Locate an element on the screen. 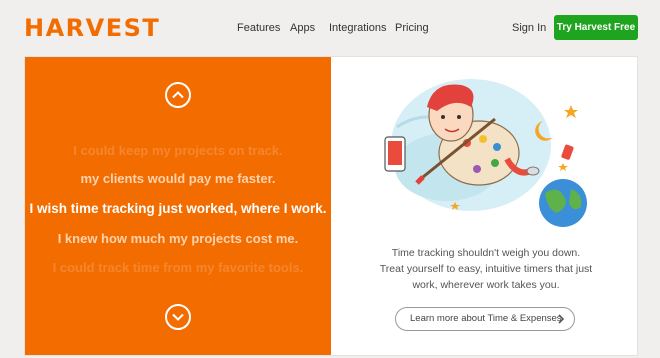  learn-more-label: Learn more about Time & Expenses is located at coordinates (486, 318).